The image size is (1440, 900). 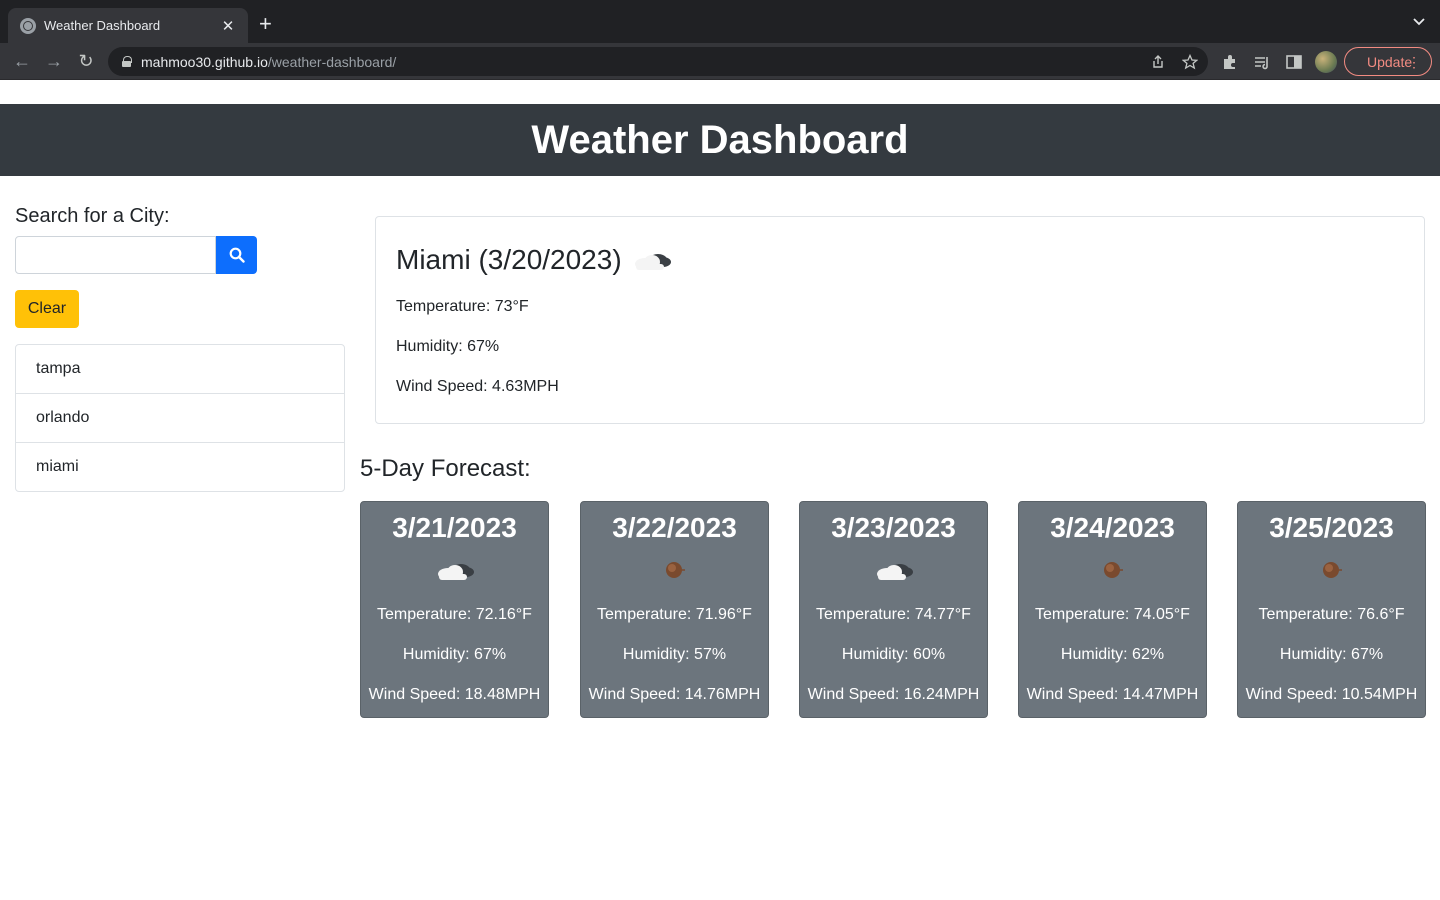 What do you see at coordinates (674, 654) in the screenshot?
I see `forecast-humidity: Humidity: 57%` at bounding box center [674, 654].